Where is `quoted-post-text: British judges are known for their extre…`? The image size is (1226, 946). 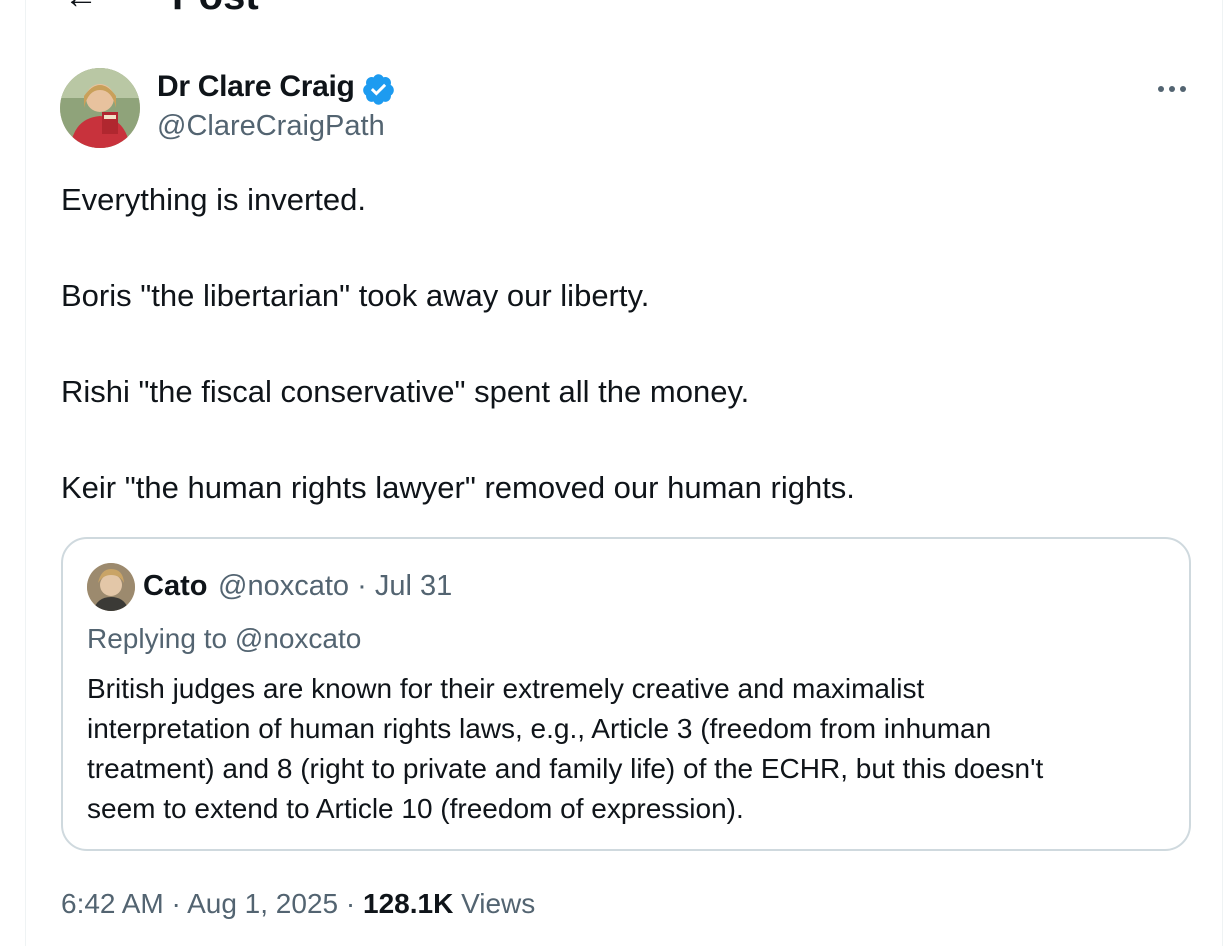 quoted-post-text: British judges are known for their extre… is located at coordinates (629, 749).